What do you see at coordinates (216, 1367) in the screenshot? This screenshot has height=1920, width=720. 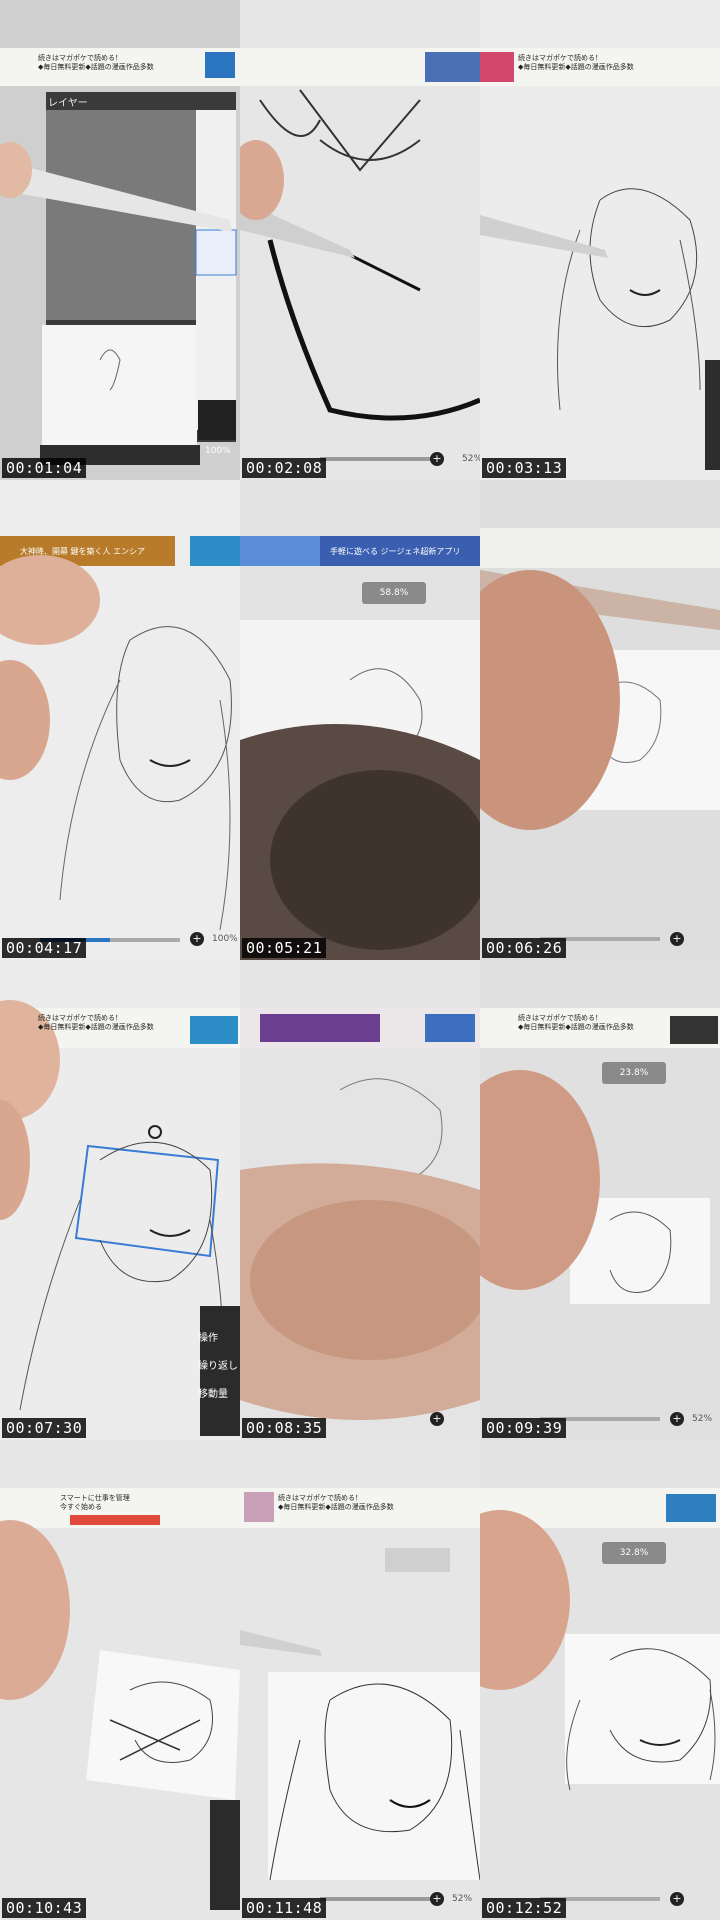 I see `menu-item-repeat: 繰り返し` at bounding box center [216, 1367].